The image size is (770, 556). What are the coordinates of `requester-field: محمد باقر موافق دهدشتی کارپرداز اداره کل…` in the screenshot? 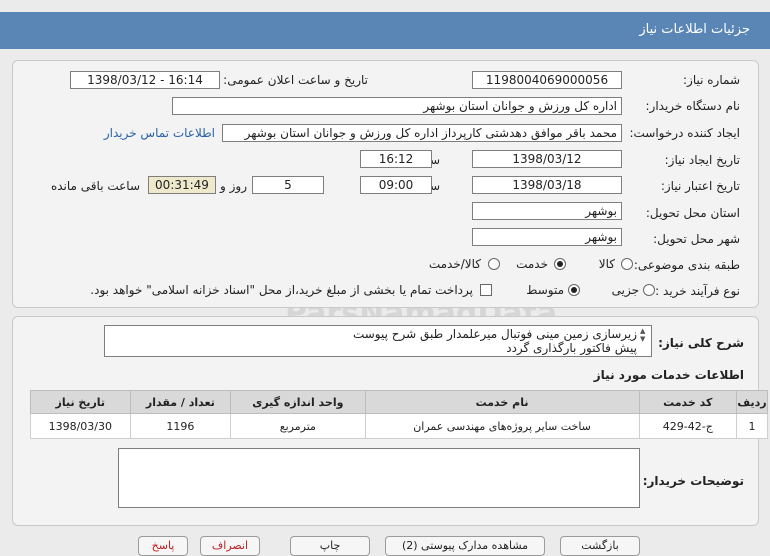 It's located at (422, 133).